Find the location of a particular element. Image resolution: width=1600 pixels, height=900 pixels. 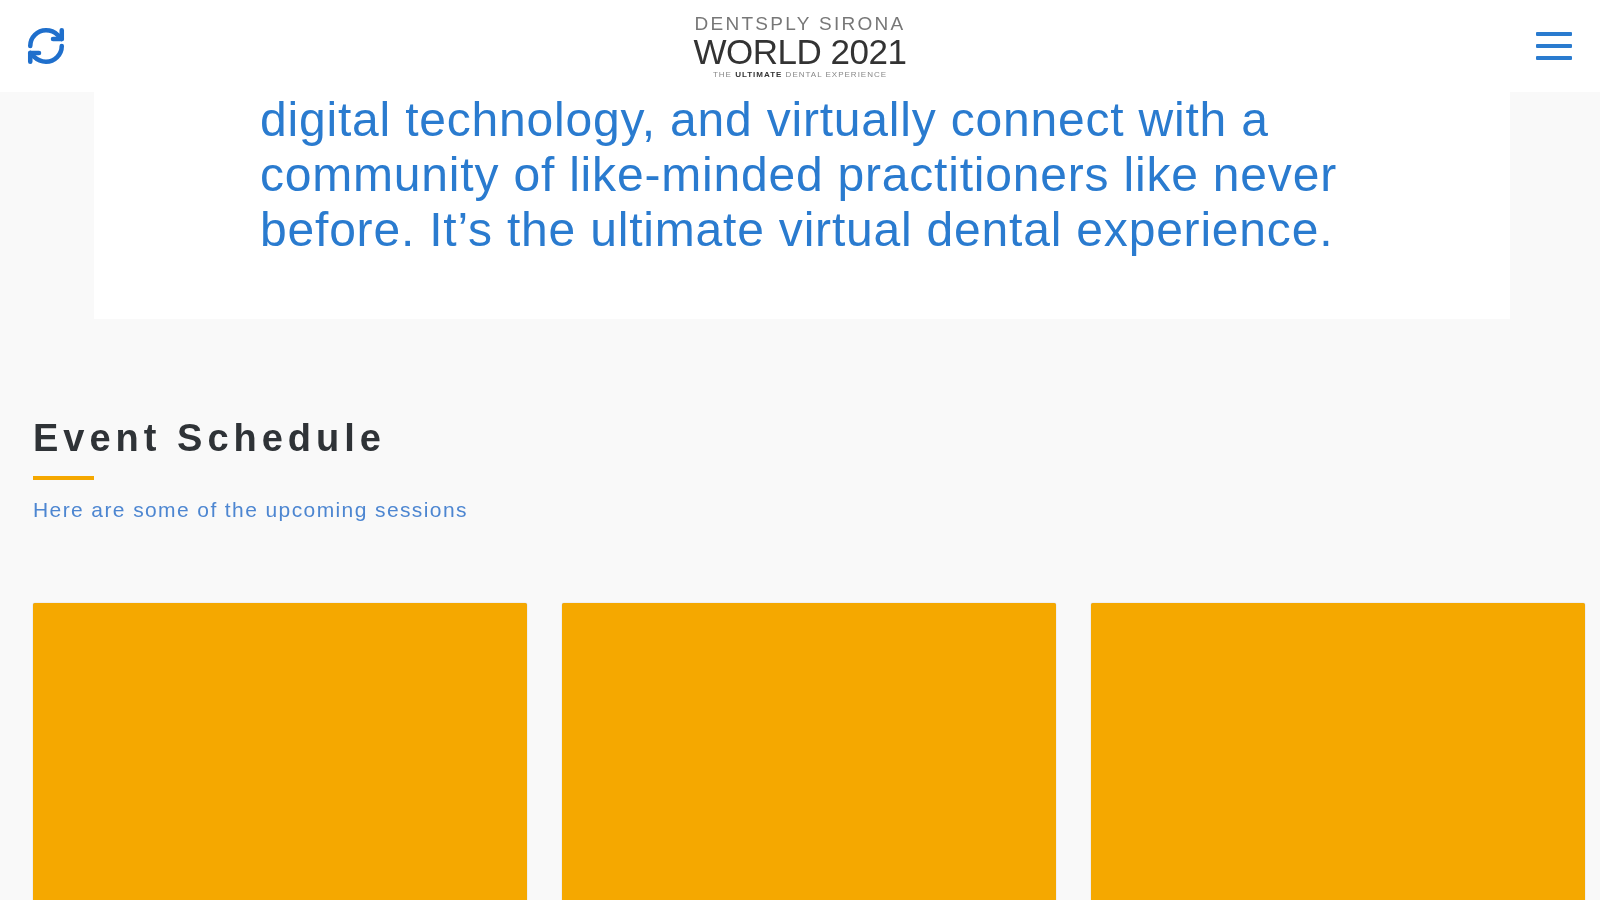

logo-event-name: WORLD 2021 is located at coordinates (800, 51).